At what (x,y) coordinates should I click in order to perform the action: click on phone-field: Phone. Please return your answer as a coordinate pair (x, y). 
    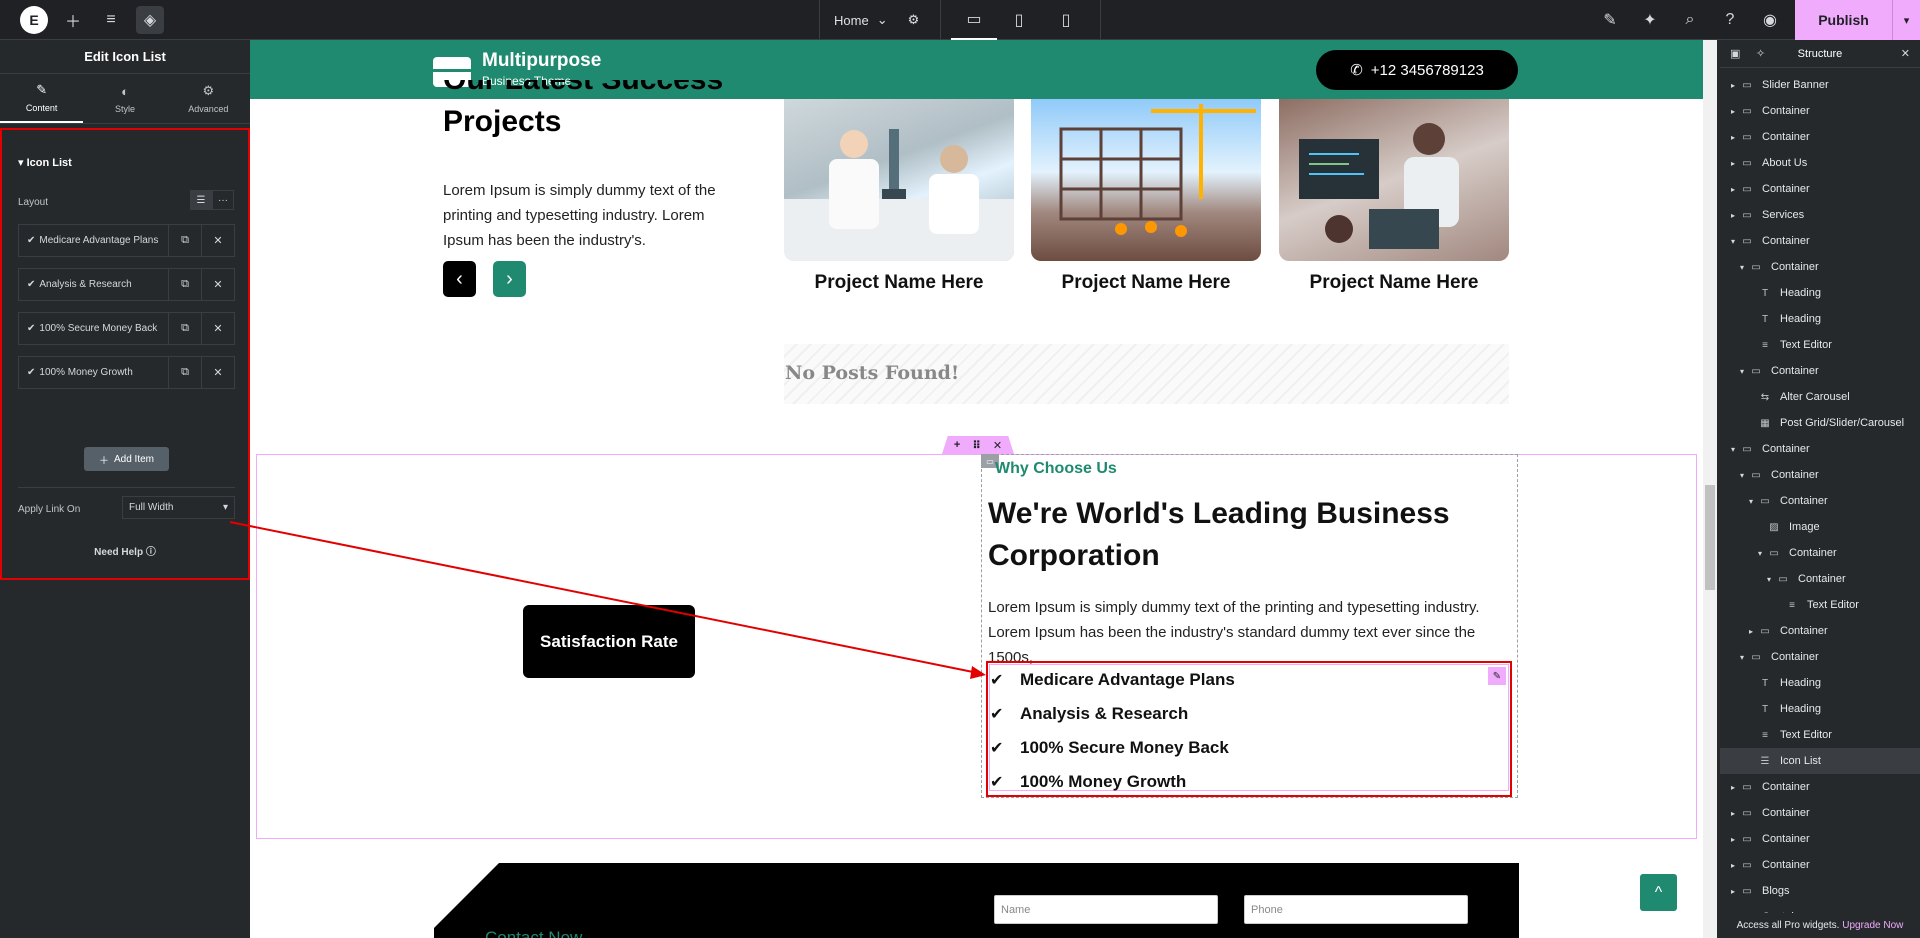
    Looking at the image, I should click on (1356, 909).